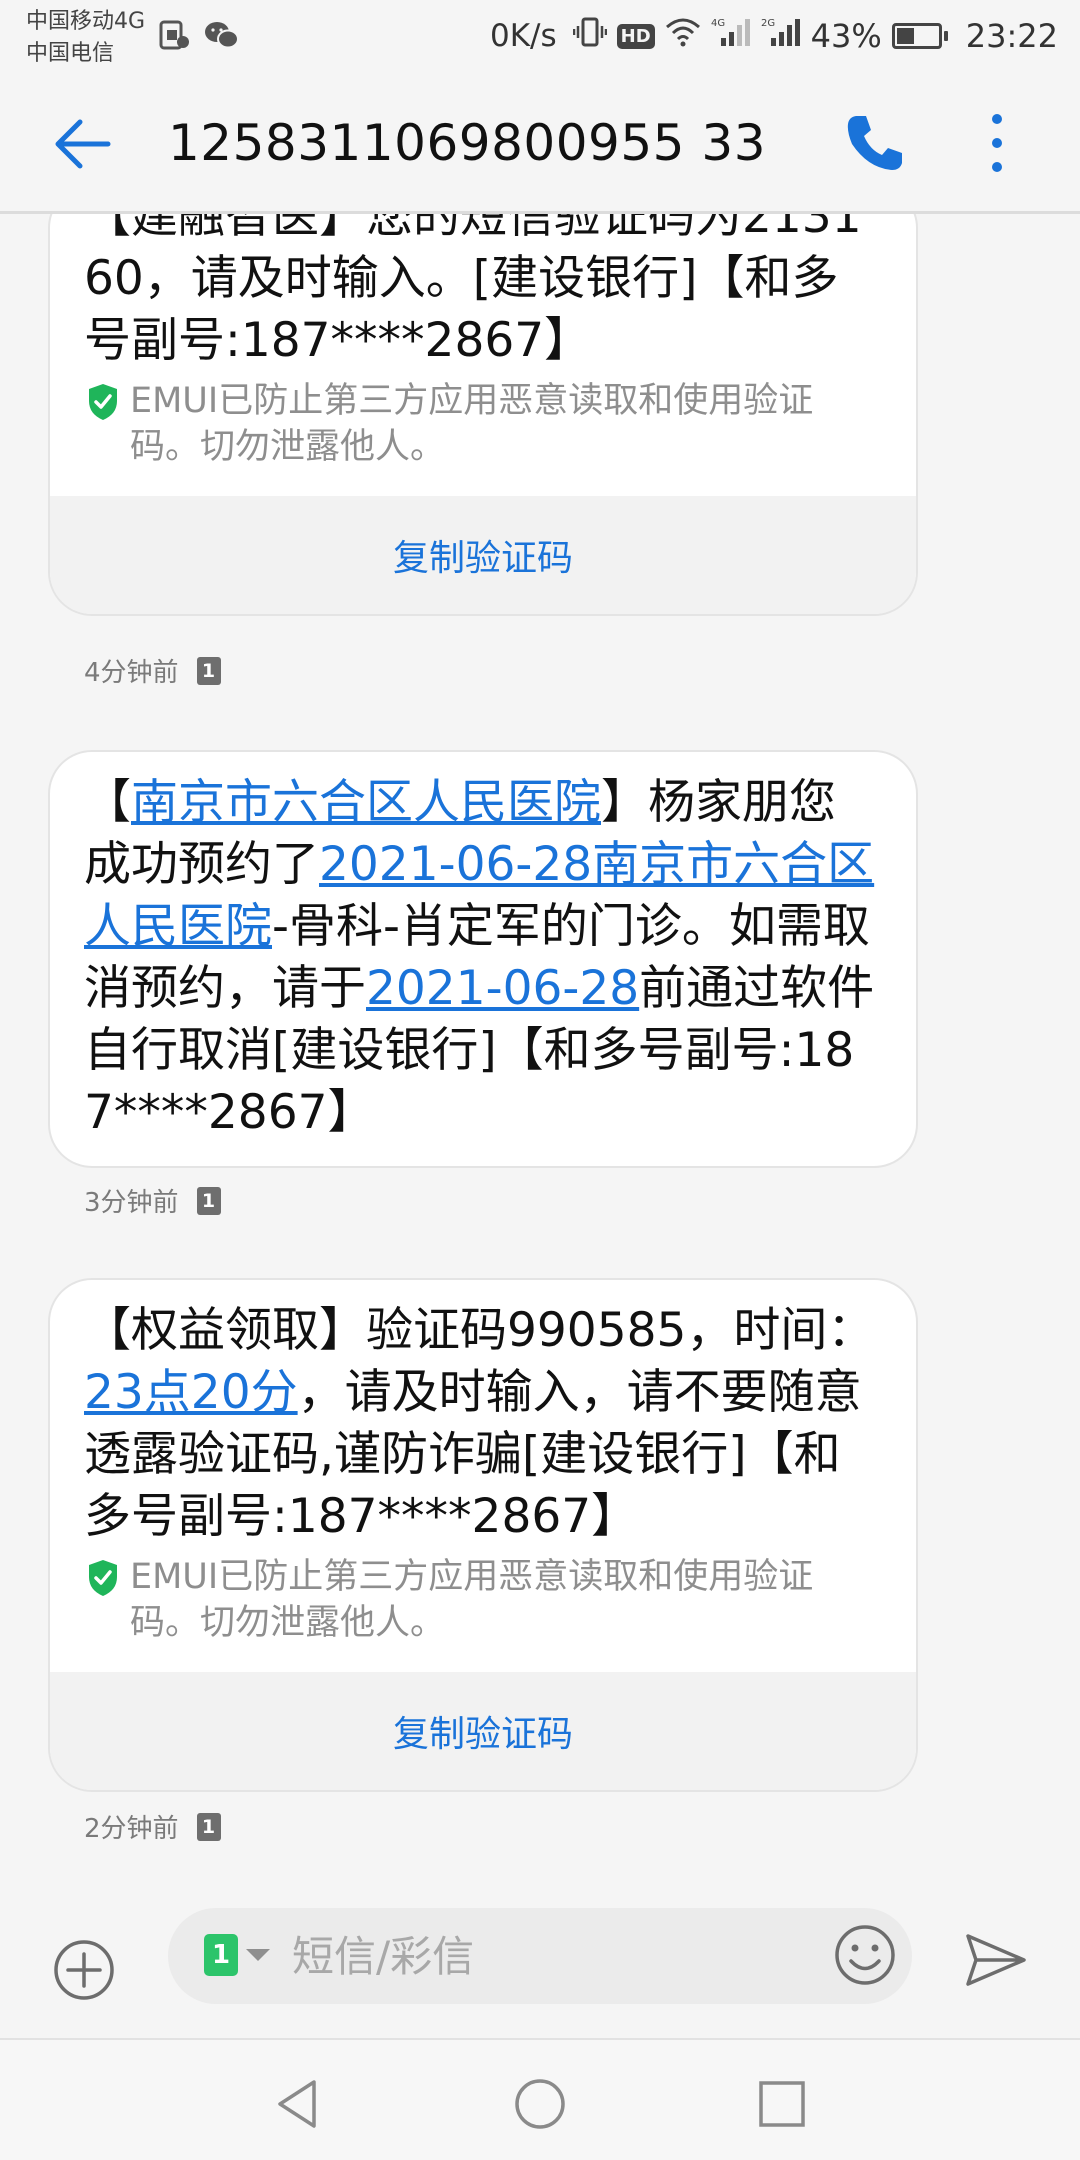  I want to click on vibrate-icon, so click(589, 36).